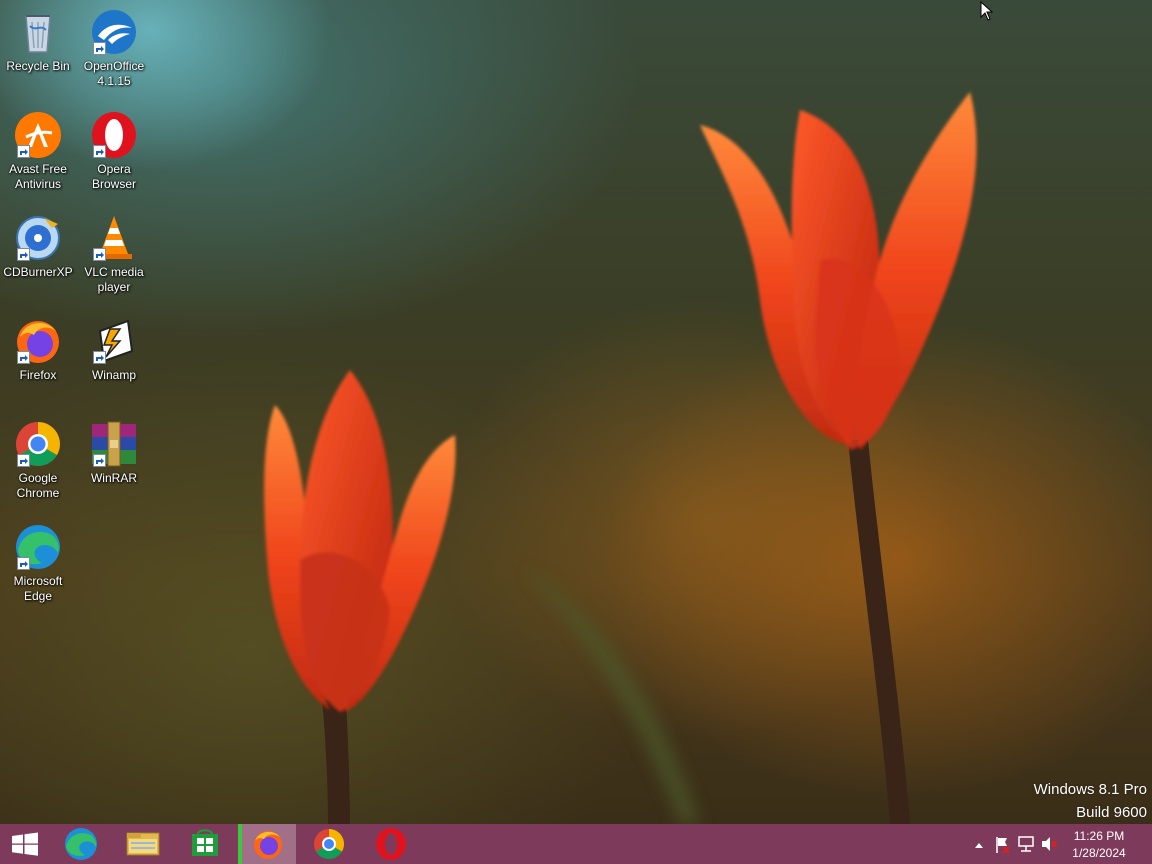 Image resolution: width=1152 pixels, height=864 pixels. I want to click on show-hidden-icons, so click(979, 844).